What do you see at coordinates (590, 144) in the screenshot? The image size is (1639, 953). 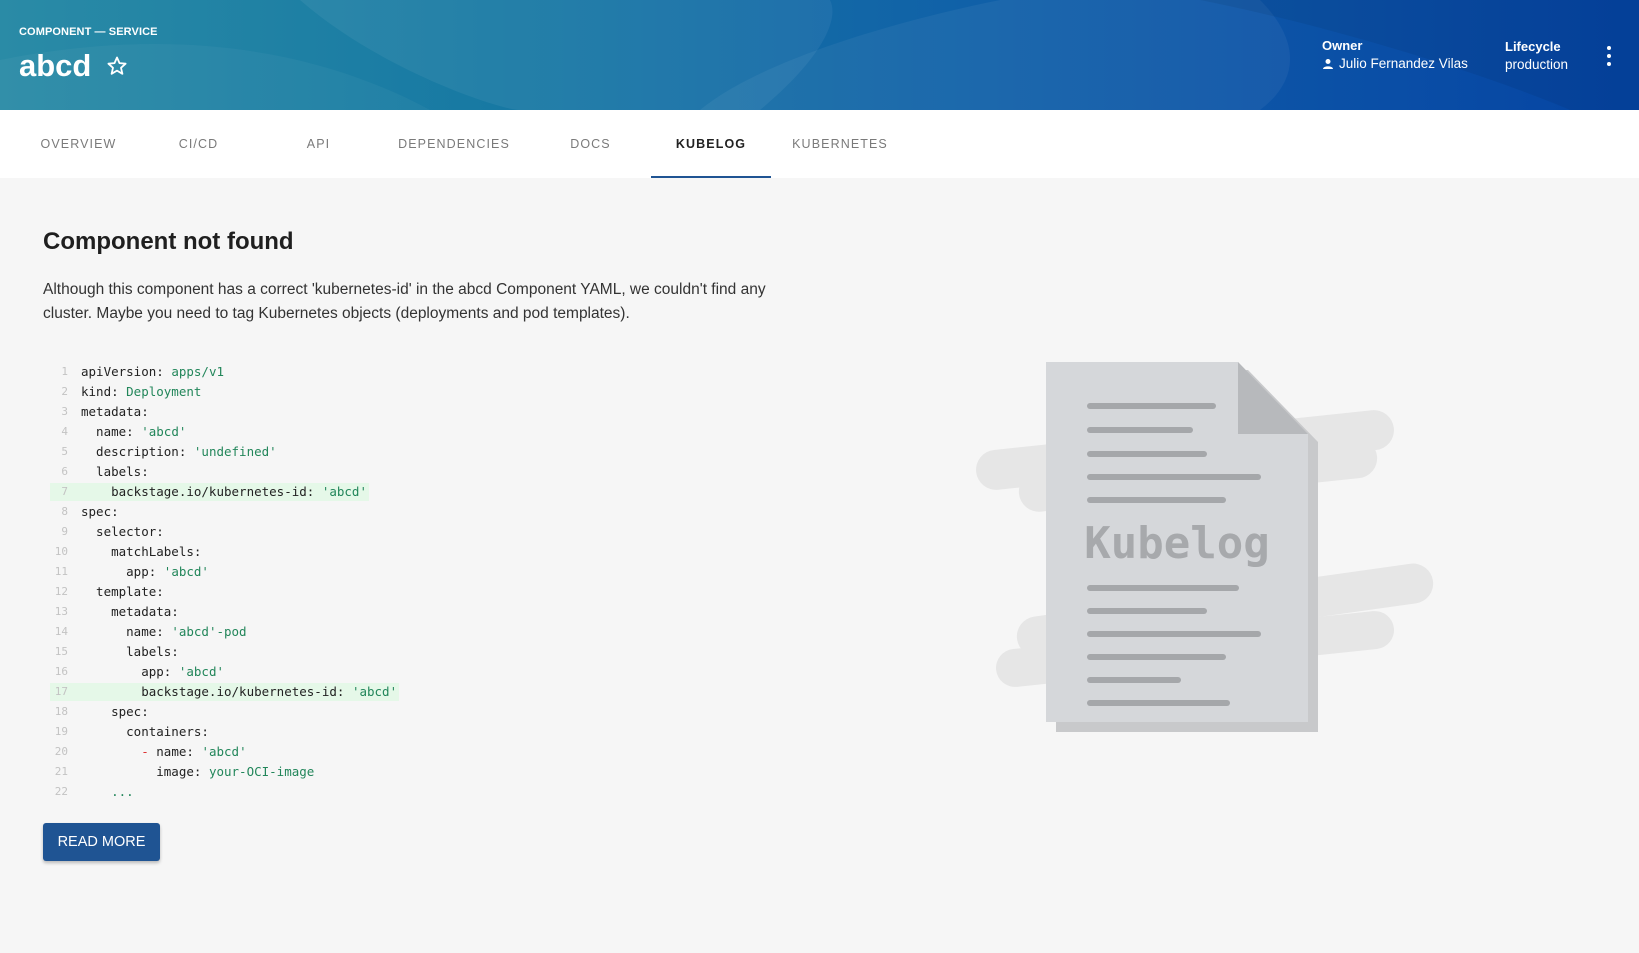 I see `tab-docs: DOCS` at bounding box center [590, 144].